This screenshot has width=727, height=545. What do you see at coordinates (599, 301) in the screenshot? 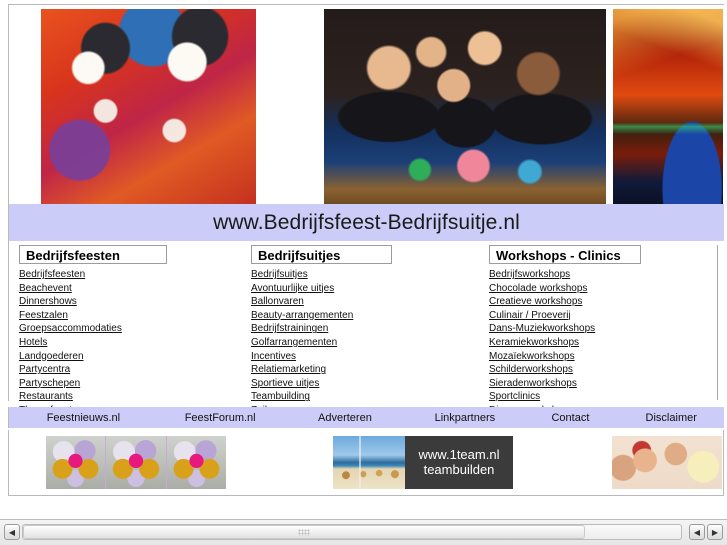
I see `list-item: Creatieve workshops` at bounding box center [599, 301].